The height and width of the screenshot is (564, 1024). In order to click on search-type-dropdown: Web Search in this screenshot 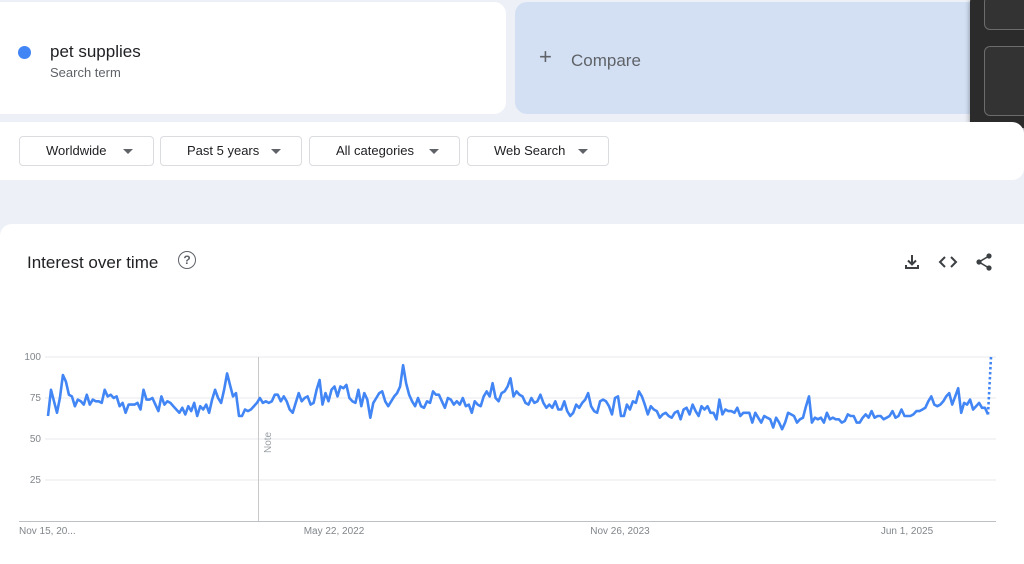, I will do `click(538, 151)`.